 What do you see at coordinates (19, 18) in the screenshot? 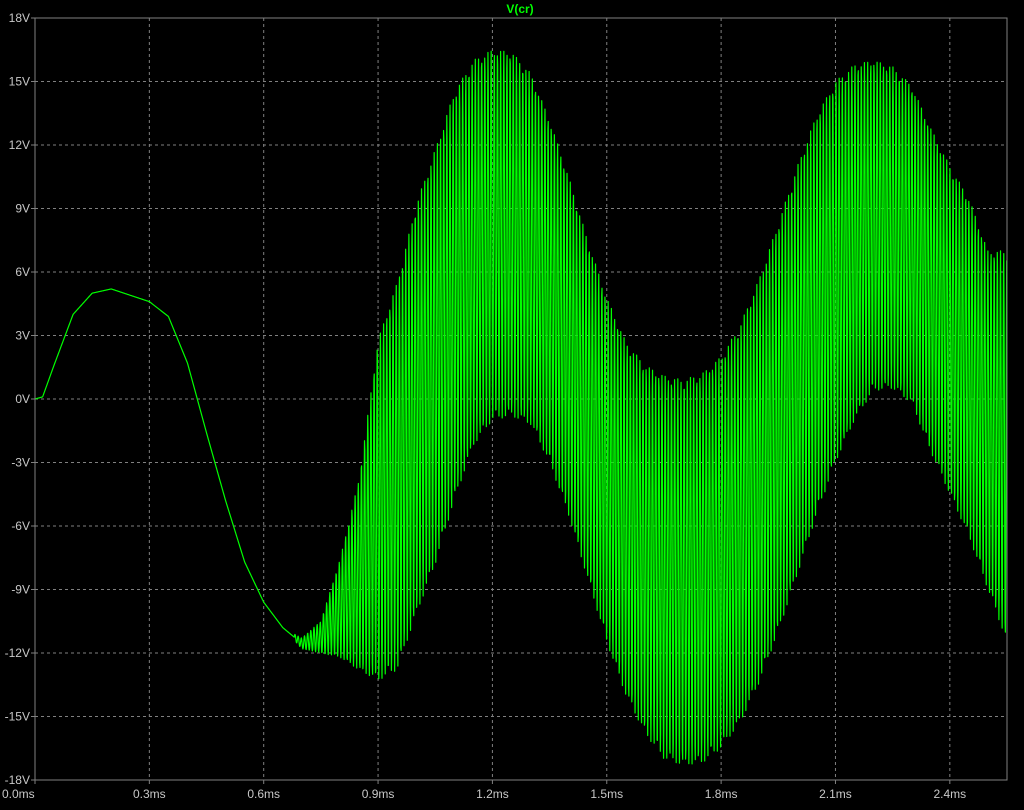
I see `y-tick-label: 18V` at bounding box center [19, 18].